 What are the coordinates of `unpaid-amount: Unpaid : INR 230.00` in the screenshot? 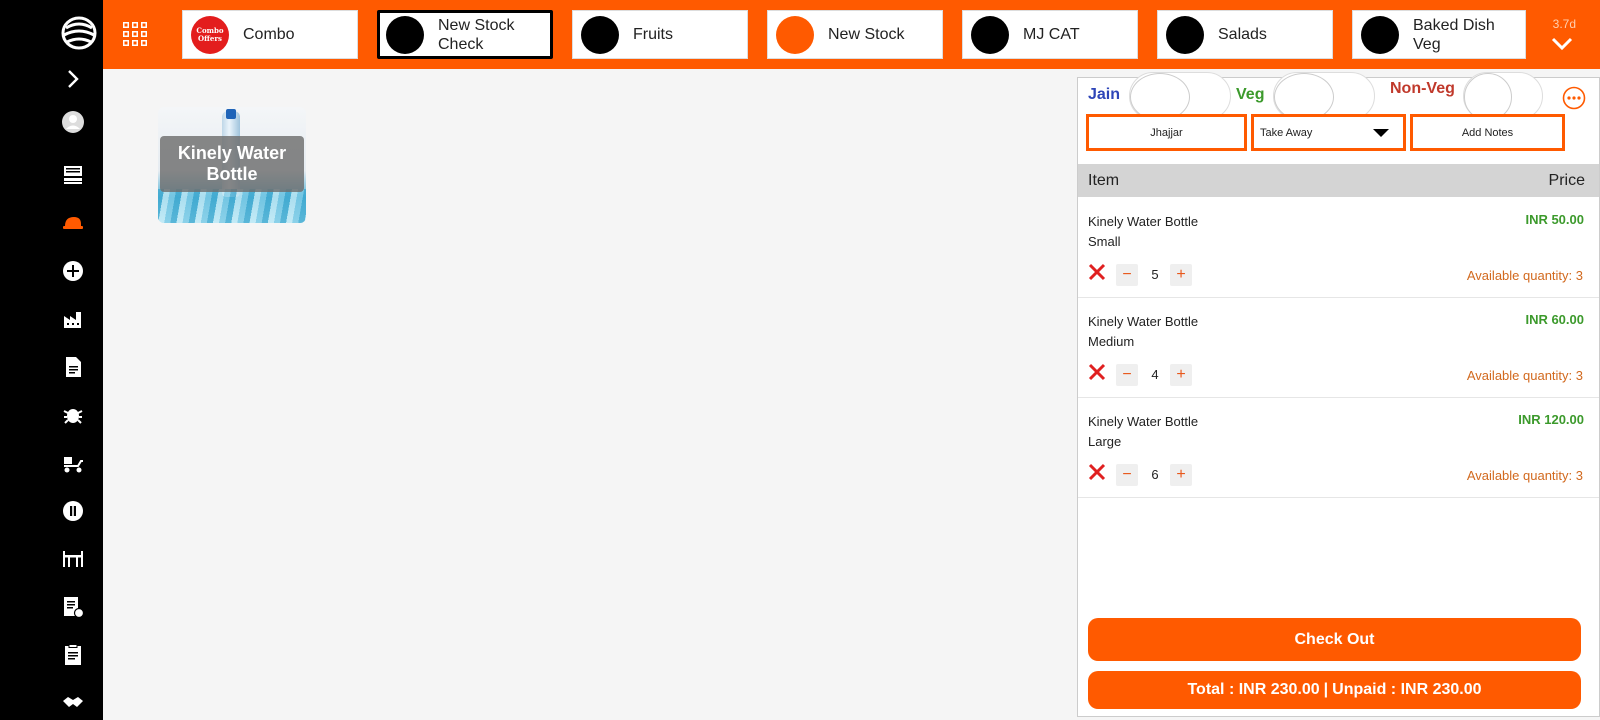 It's located at (1407, 689).